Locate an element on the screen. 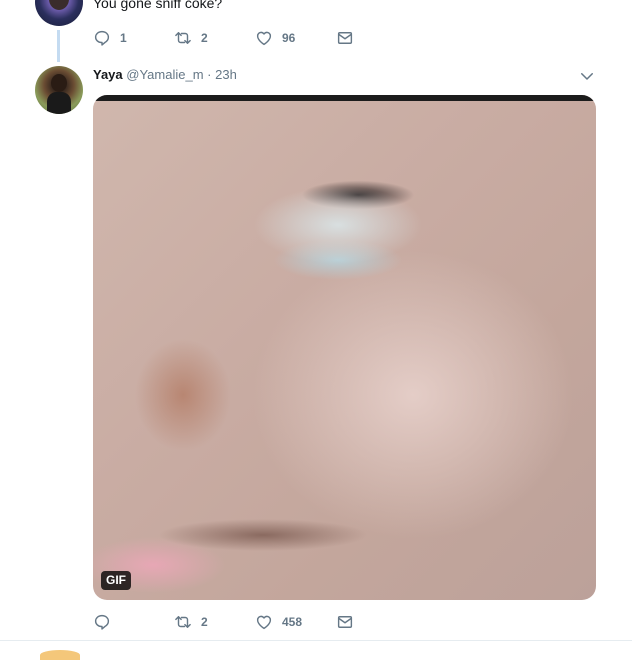  tweet-divider is located at coordinates (316, 640).